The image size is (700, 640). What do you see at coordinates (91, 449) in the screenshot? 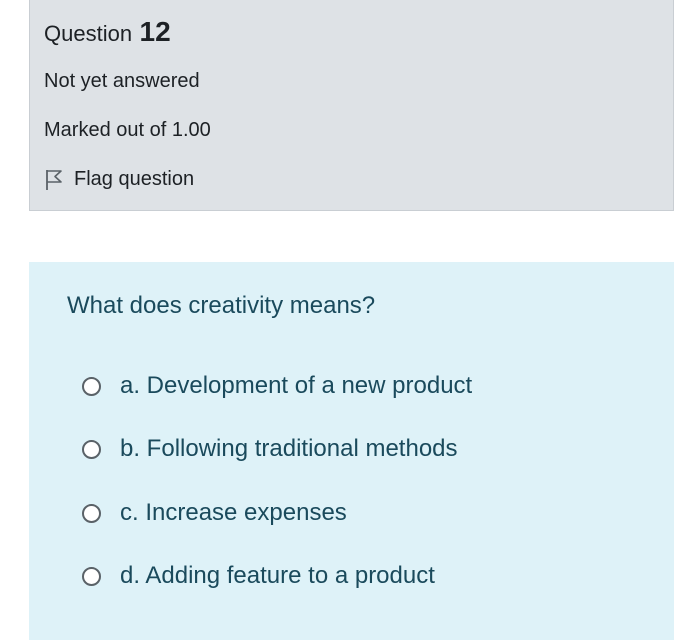
I see `radio-button-b` at bounding box center [91, 449].